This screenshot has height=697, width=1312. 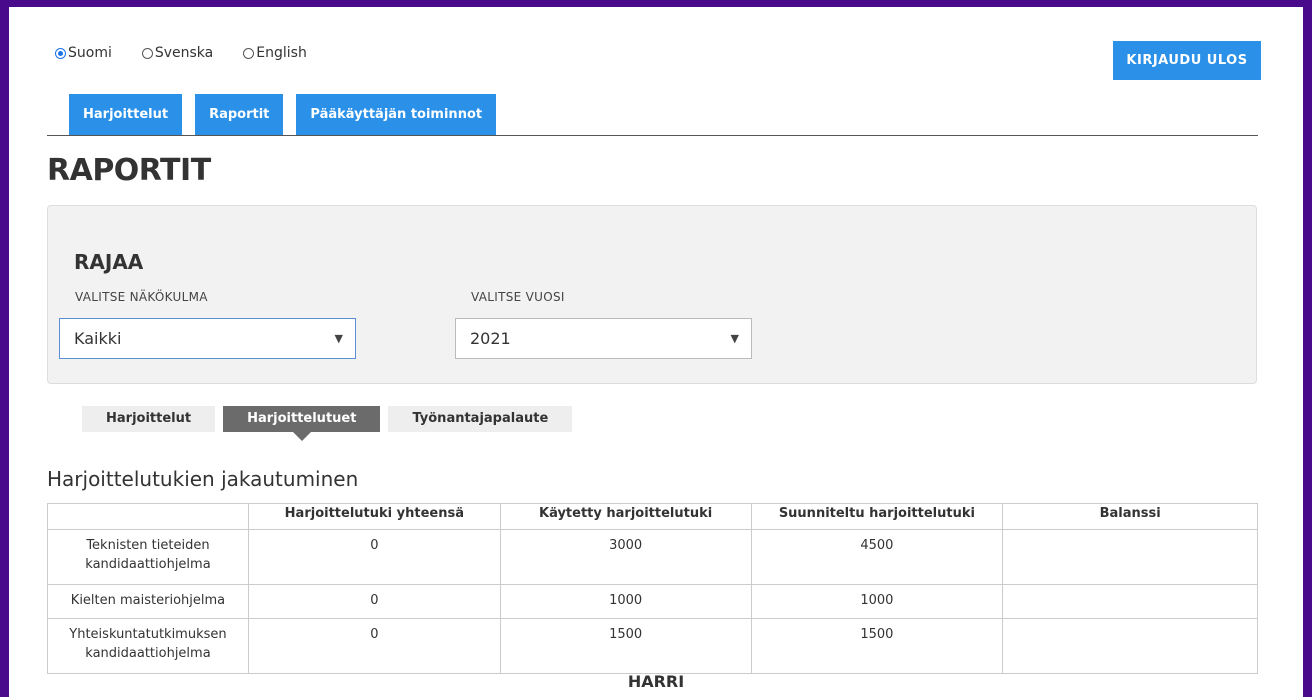 What do you see at coordinates (656, 681) in the screenshot?
I see `footer-brand: HARRI` at bounding box center [656, 681].